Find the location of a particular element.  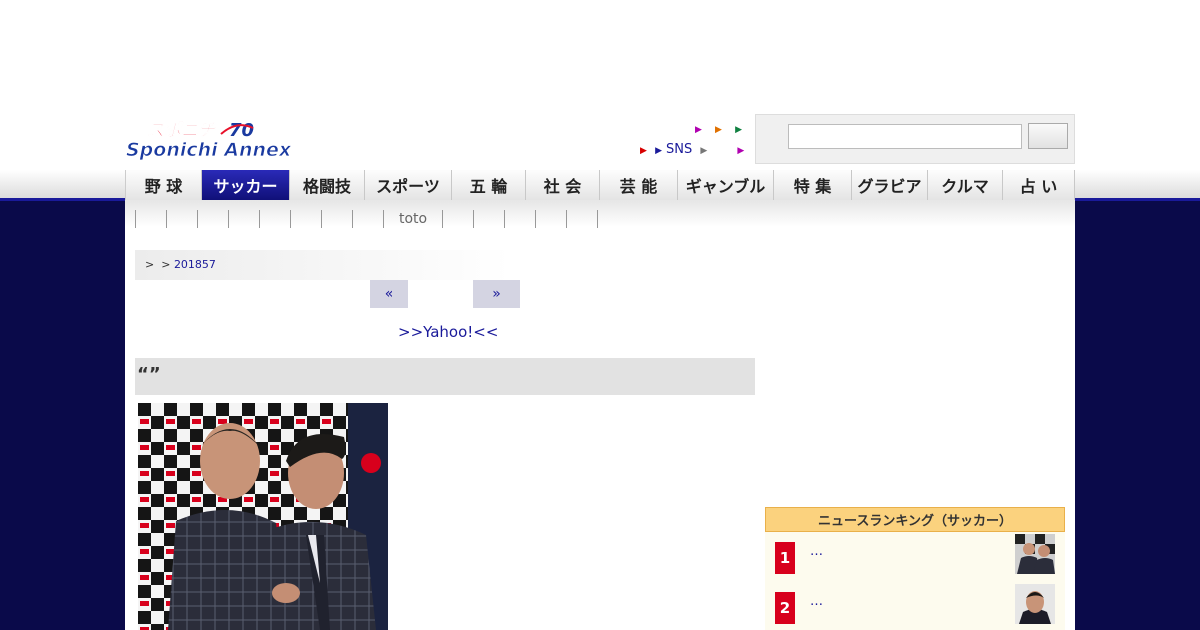

nav-item-fortune: 占 い is located at coordinates (1039, 185).